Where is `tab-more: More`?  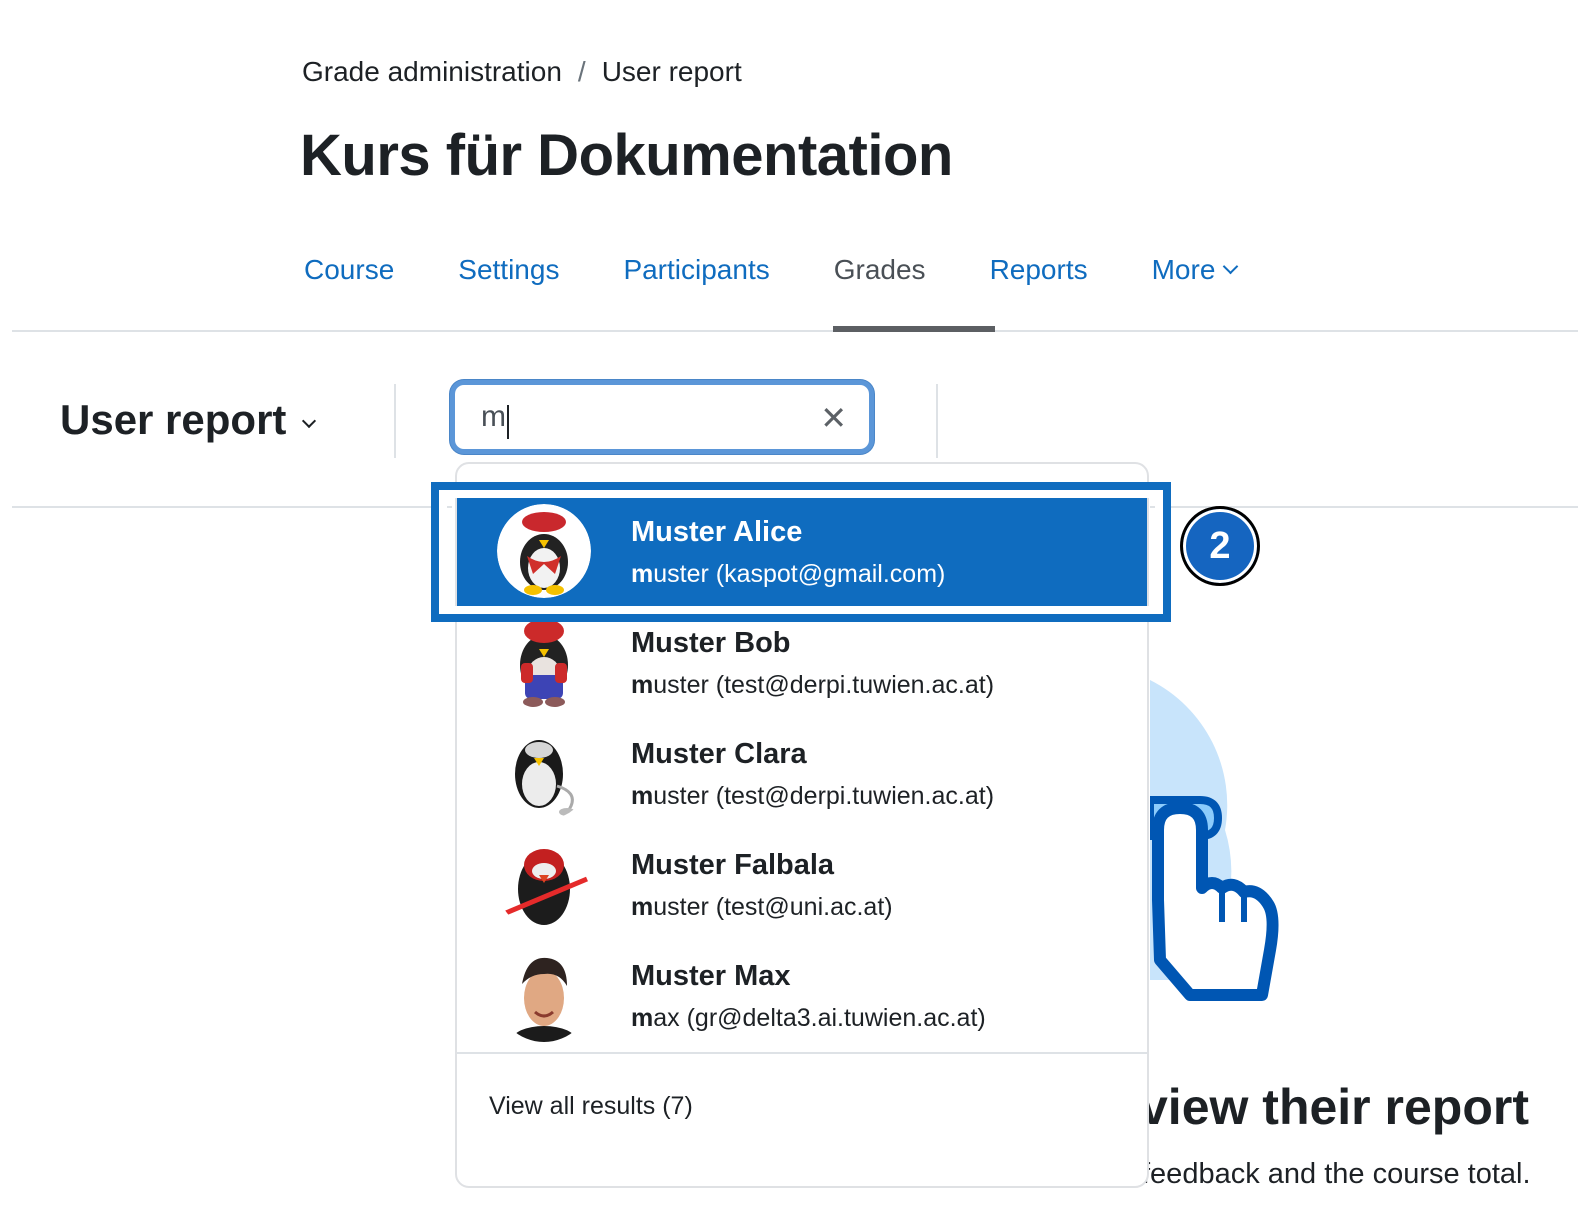
tab-more: More is located at coordinates (1195, 270).